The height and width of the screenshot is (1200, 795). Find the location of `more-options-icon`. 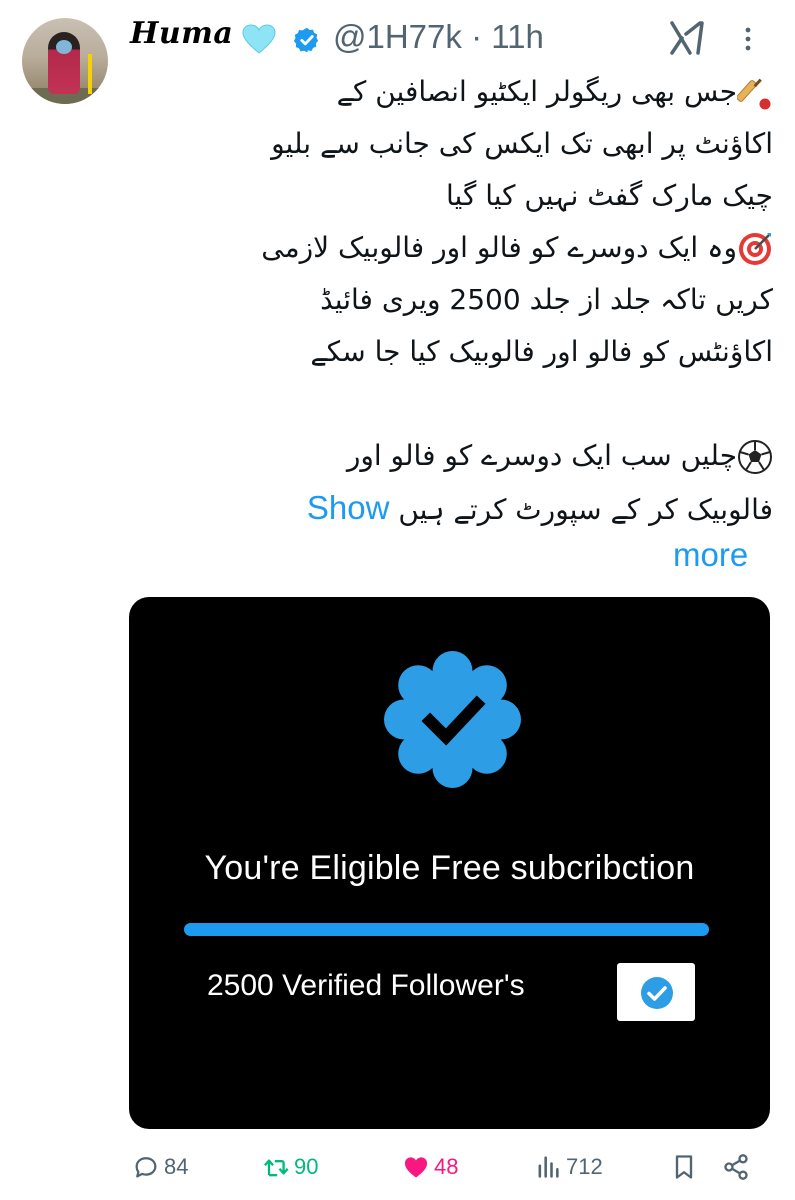

more-options-icon is located at coordinates (748, 39).